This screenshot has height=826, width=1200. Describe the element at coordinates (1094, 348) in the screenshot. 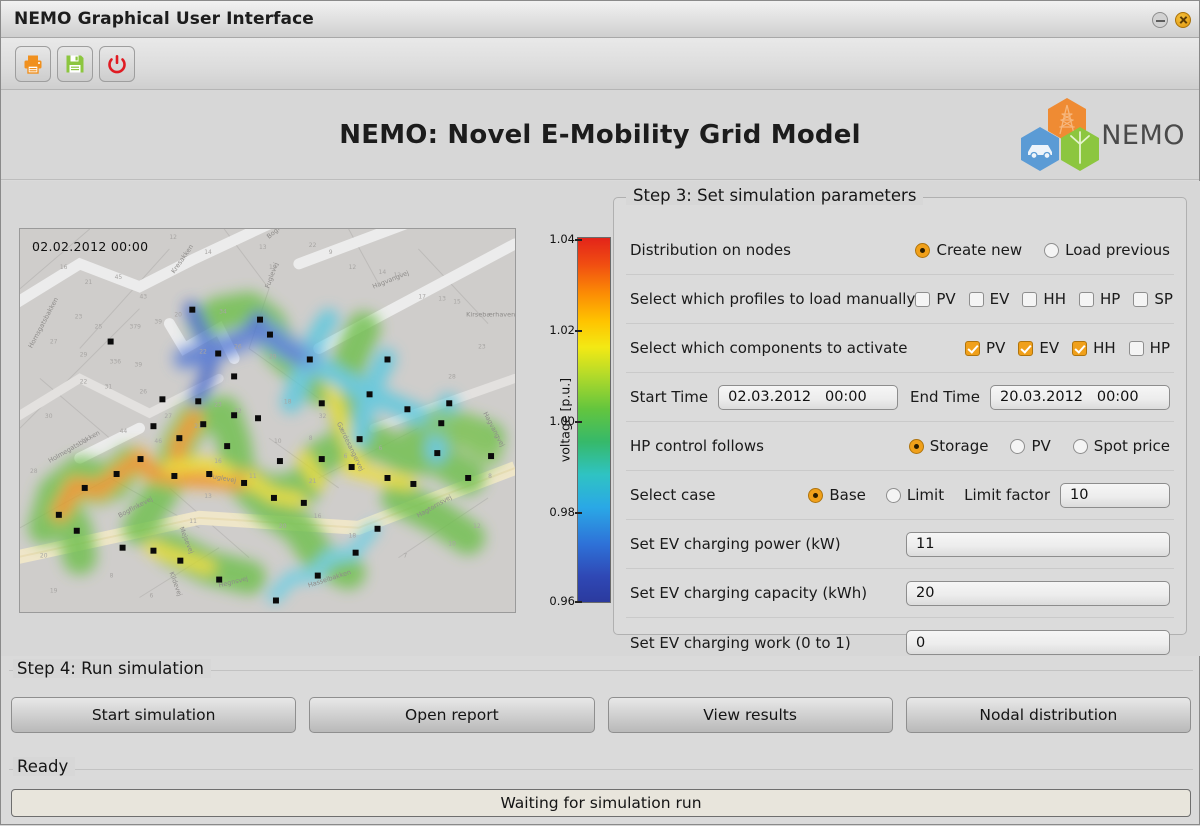

I see `checkbox-component-hh: HH` at that location.